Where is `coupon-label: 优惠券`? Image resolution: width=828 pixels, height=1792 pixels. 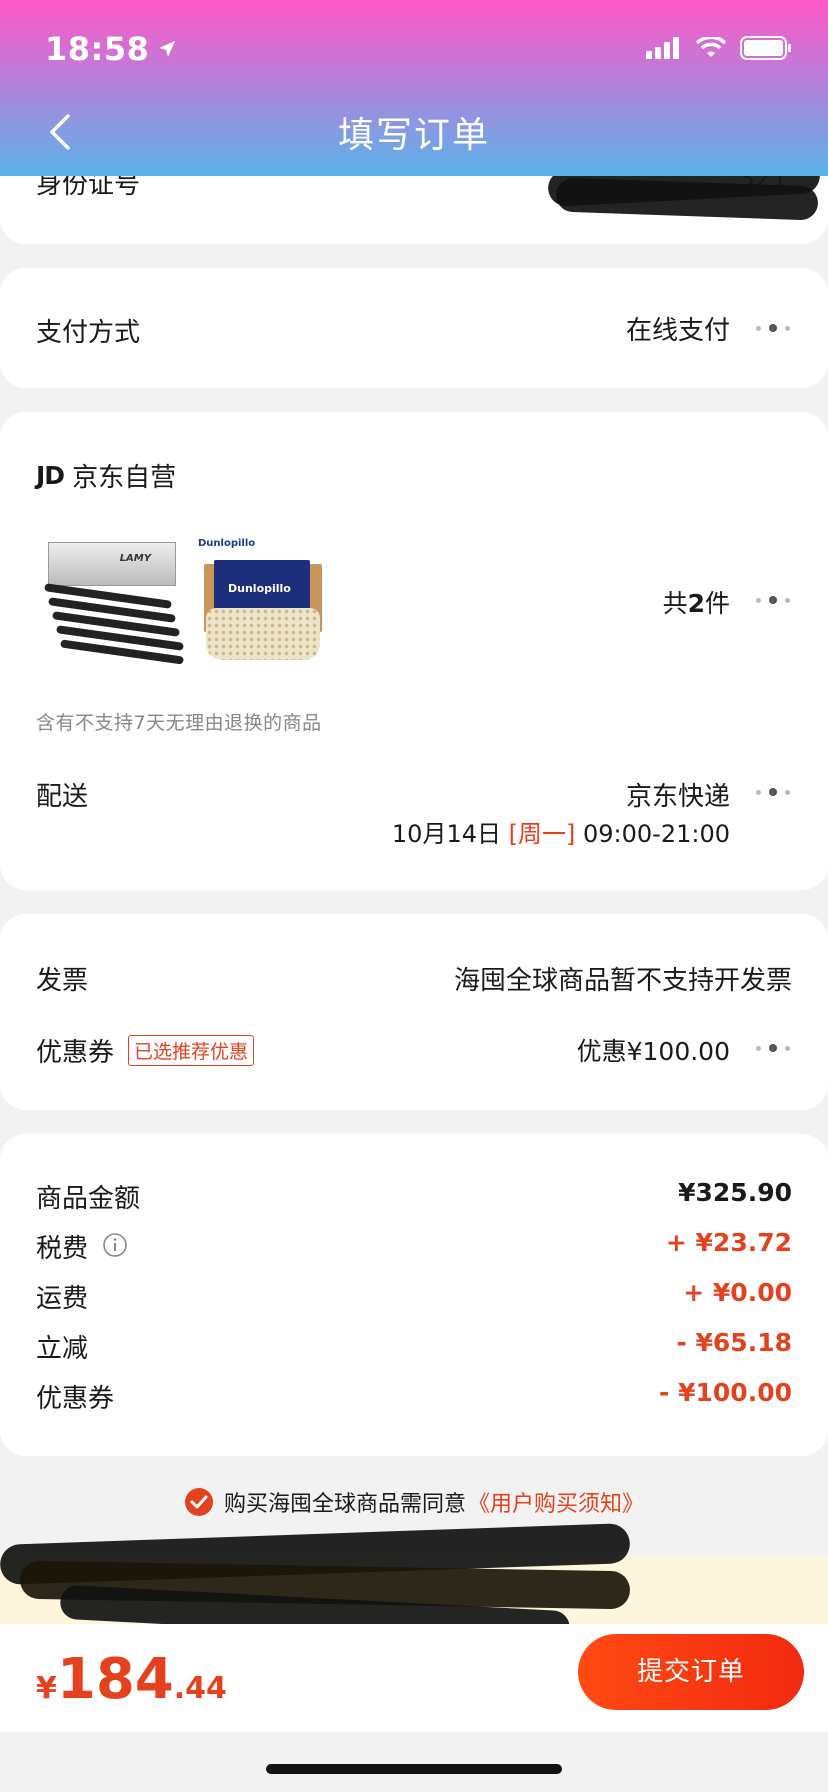
coupon-label: 优惠券 is located at coordinates (75, 1053).